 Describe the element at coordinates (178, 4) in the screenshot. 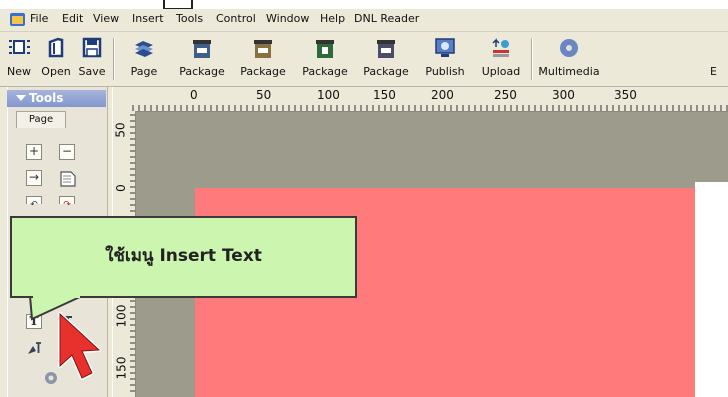

I see `partial-icon-box` at that location.